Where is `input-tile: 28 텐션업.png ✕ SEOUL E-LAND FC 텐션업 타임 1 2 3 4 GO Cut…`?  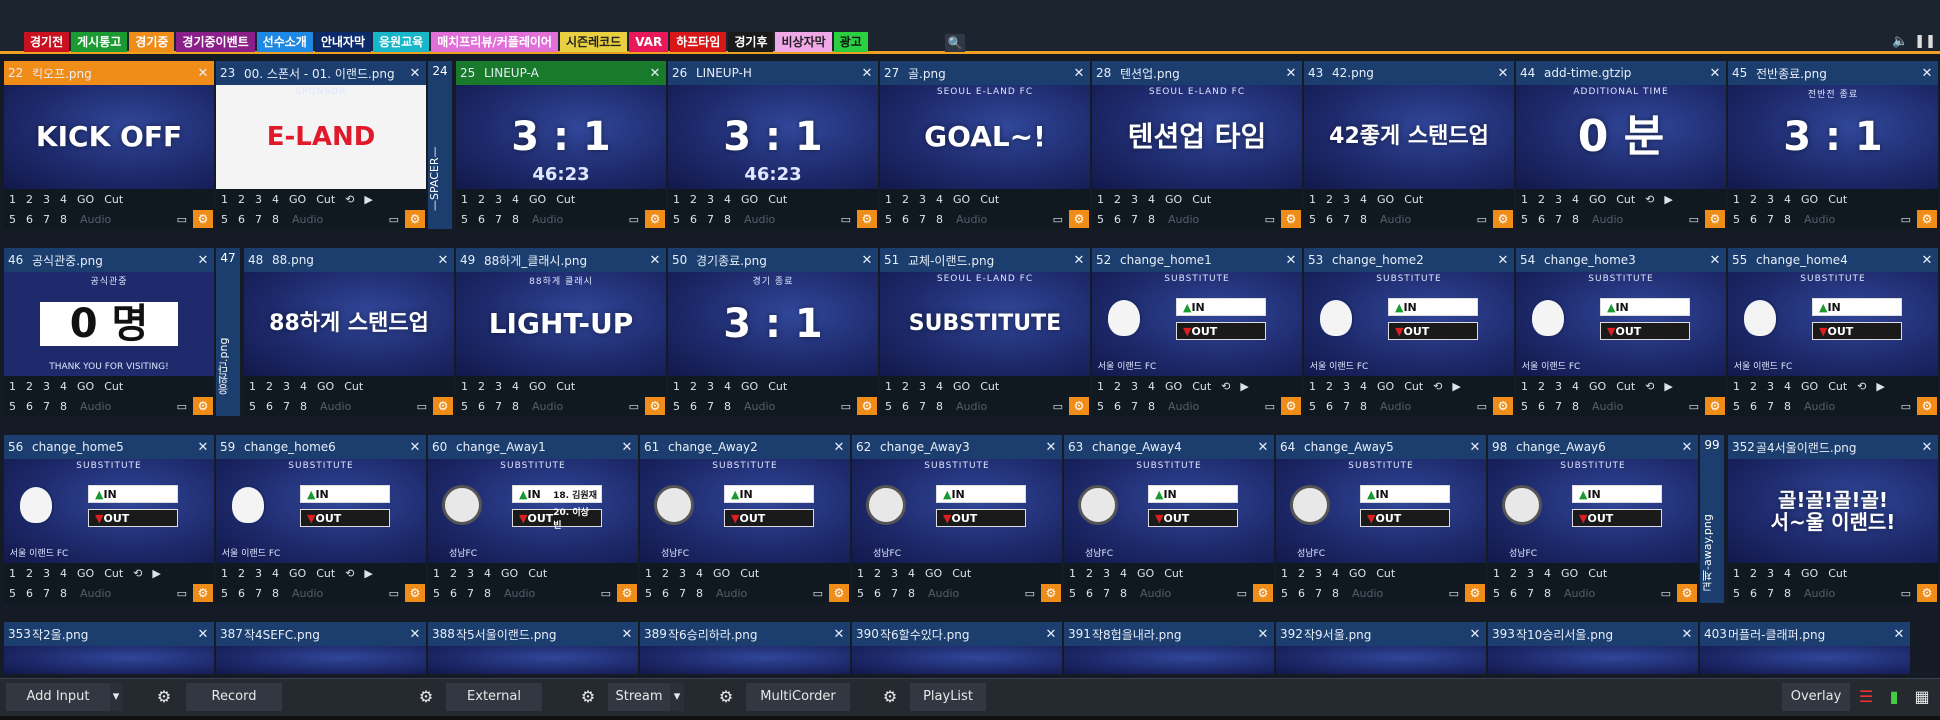 input-tile: 28 텐션업.png ✕ SEOUL E-LAND FC 텐션업 타임 1 2 3 4 GO Cut… is located at coordinates (1197, 145).